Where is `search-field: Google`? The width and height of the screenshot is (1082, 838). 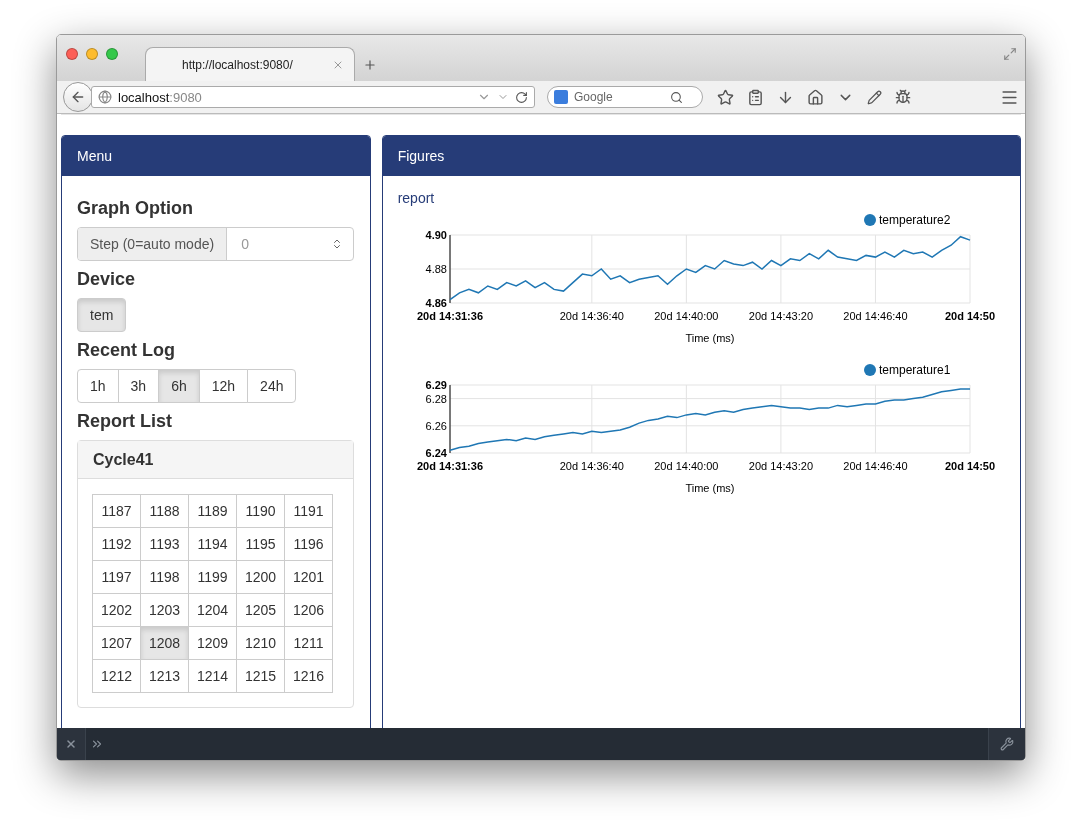
search-field: Google is located at coordinates (625, 97).